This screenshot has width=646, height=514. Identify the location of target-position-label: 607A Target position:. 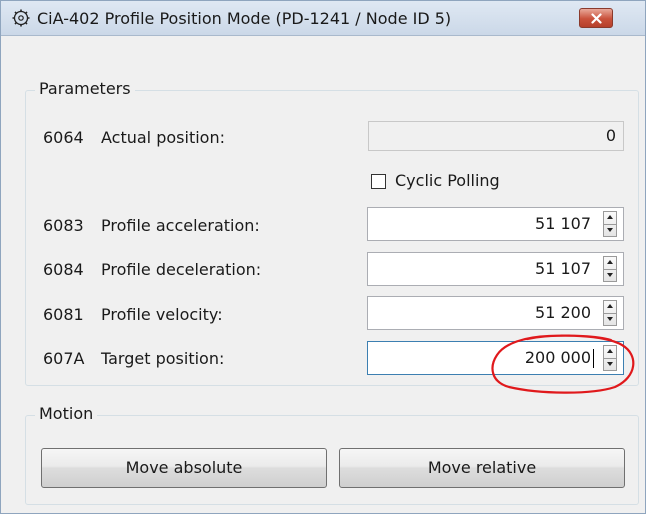
(133, 358).